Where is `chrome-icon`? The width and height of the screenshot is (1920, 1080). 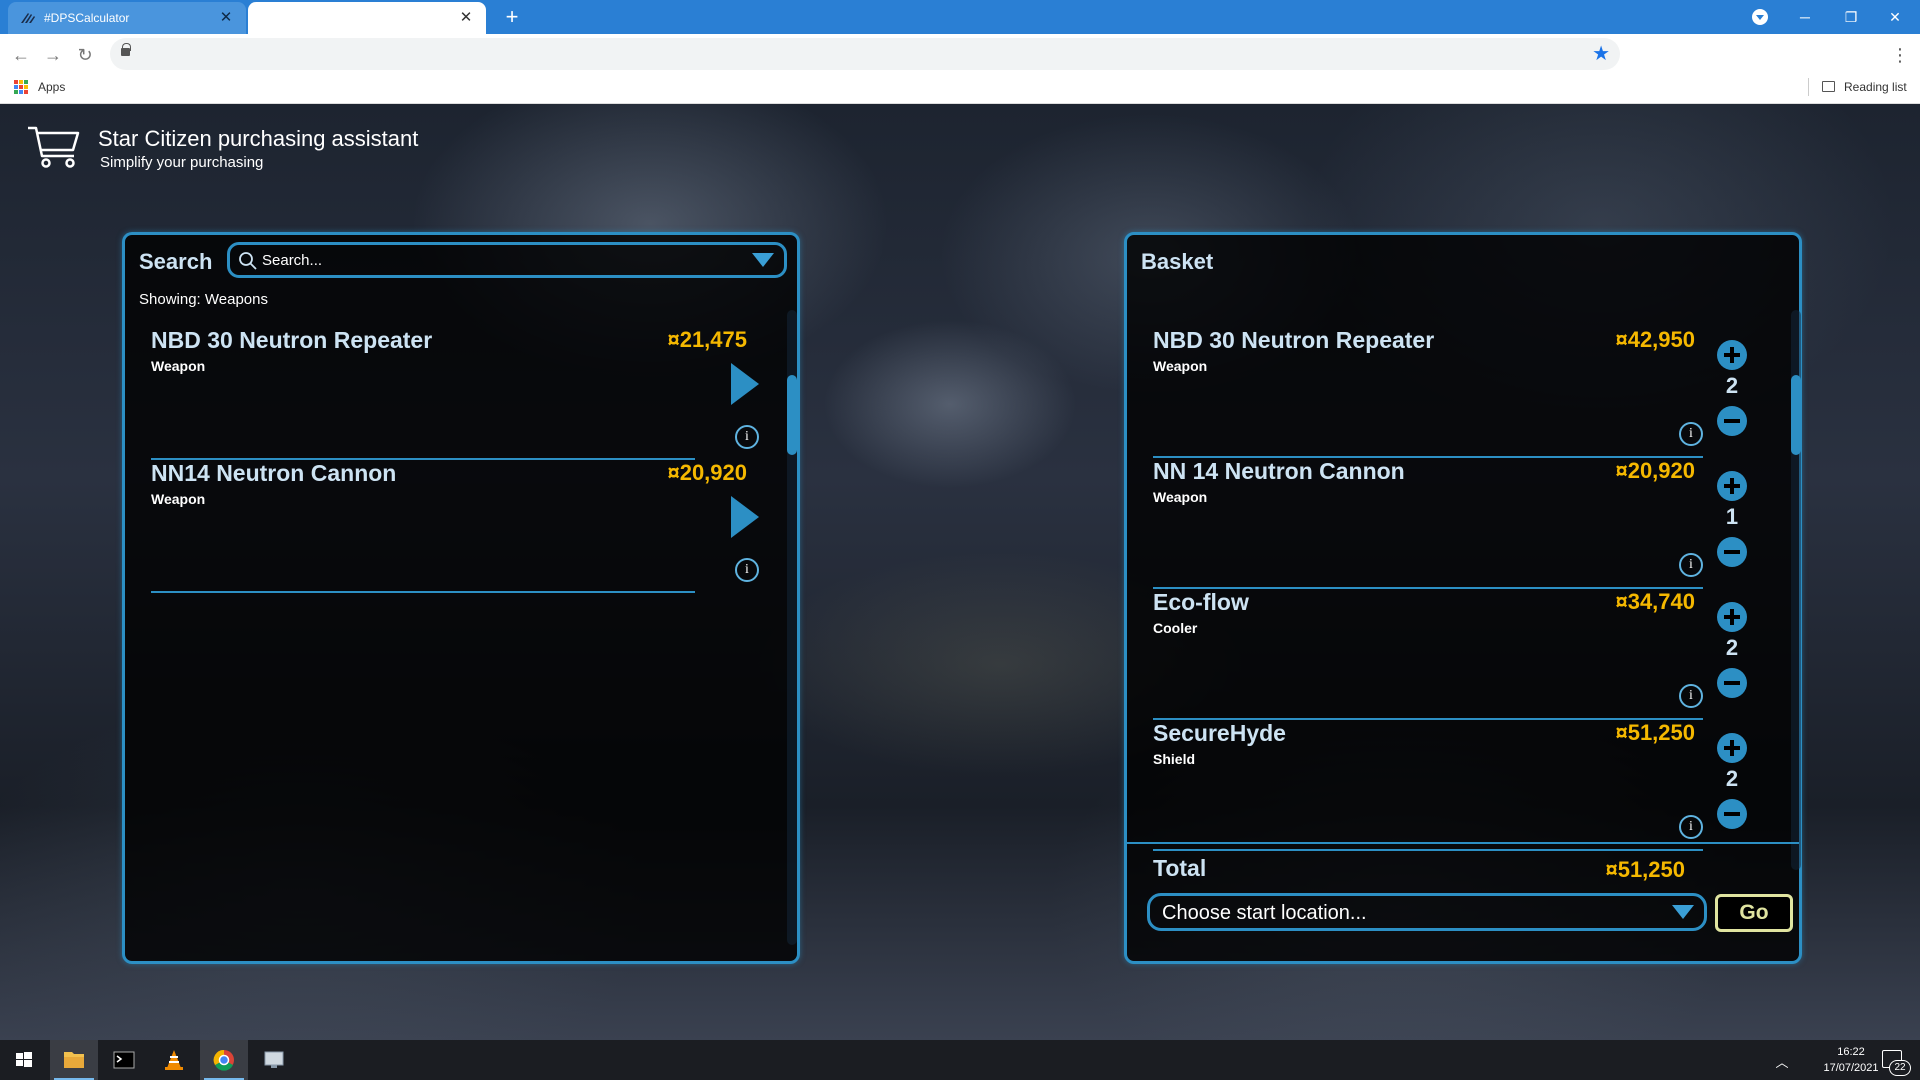 chrome-icon is located at coordinates (223, 1060).